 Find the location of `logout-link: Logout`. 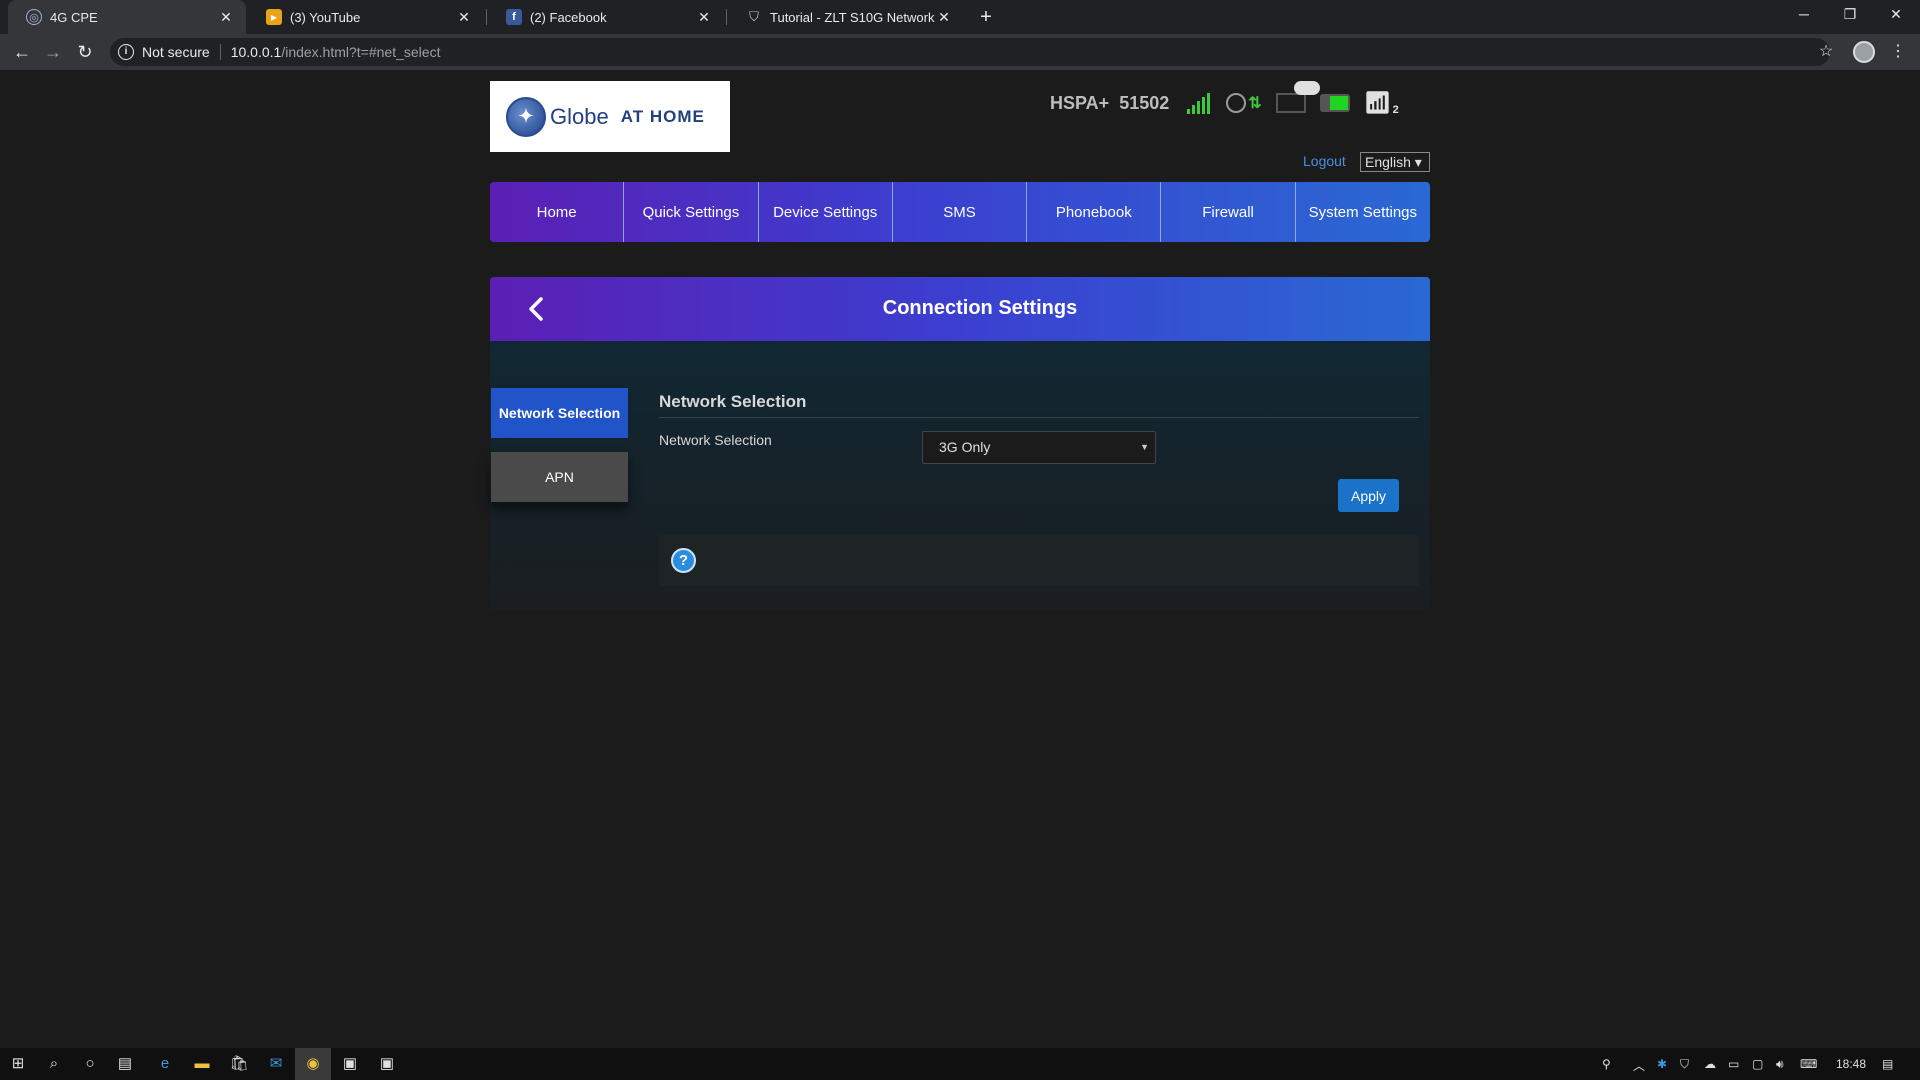

logout-link: Logout is located at coordinates (1324, 161).